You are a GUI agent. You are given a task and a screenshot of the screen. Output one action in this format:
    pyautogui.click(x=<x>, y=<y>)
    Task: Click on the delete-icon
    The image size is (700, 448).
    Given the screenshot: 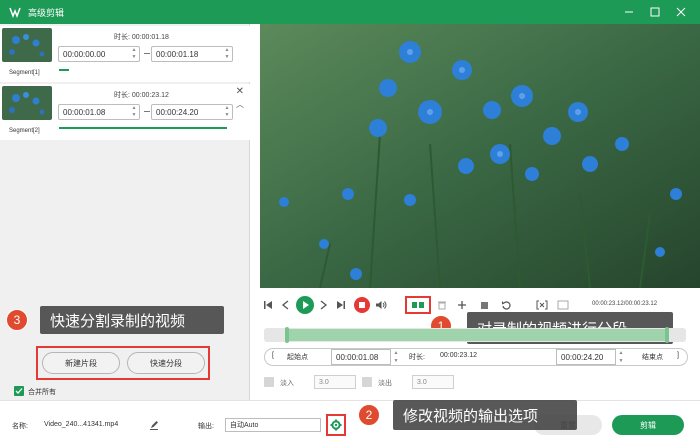 What is the action you would take?
    pyautogui.click(x=442, y=305)
    